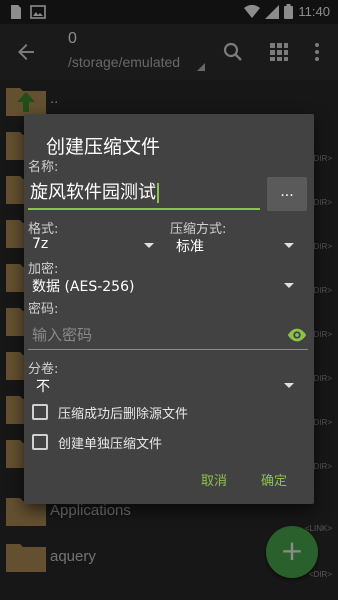 This screenshot has height=600, width=338. I want to click on dialog-title: 创建压缩文件, so click(103, 147).